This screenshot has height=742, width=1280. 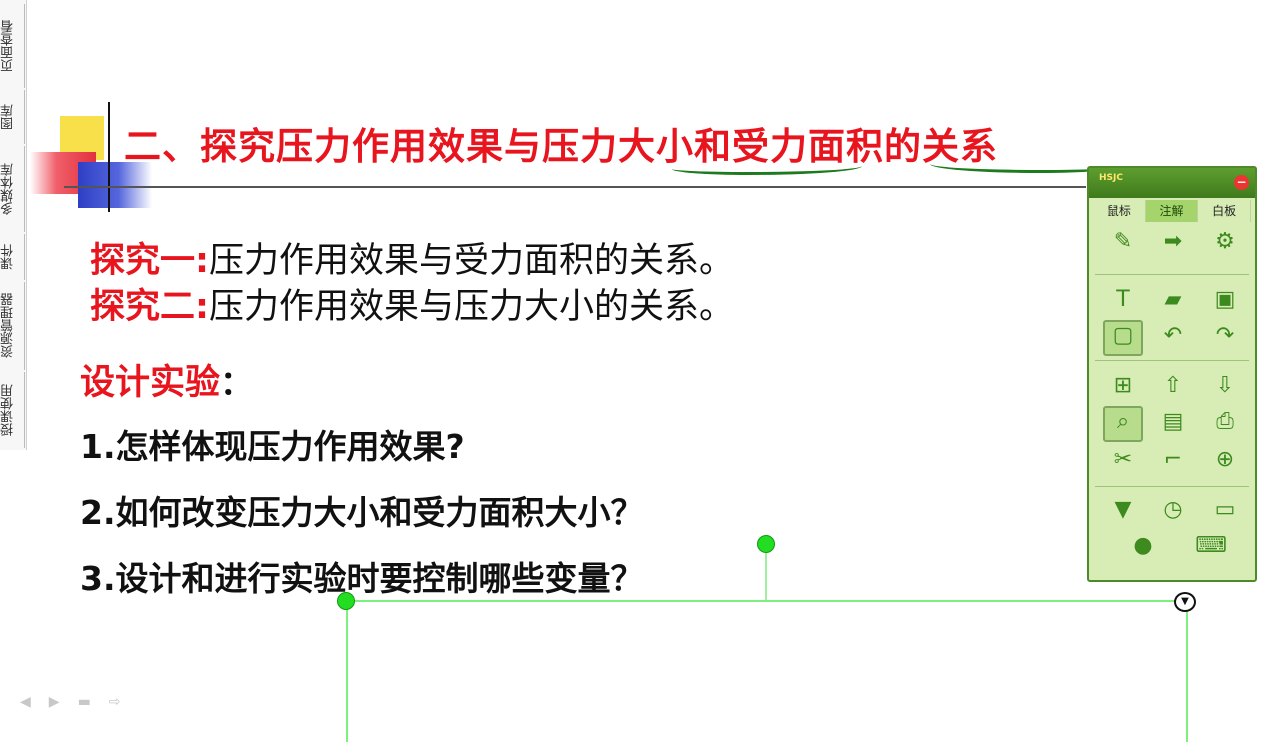 What do you see at coordinates (13, 189) in the screenshot?
I see `side-tab-media-library: 多媒体库` at bounding box center [13, 189].